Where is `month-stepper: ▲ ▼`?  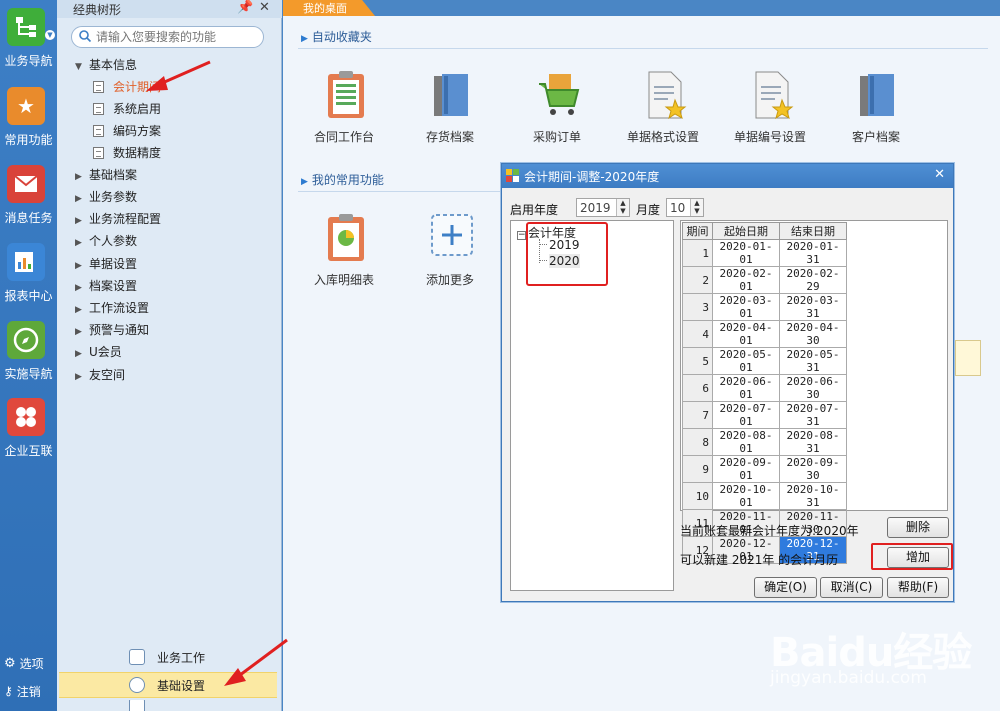 month-stepper: ▲ ▼ is located at coordinates (685, 207).